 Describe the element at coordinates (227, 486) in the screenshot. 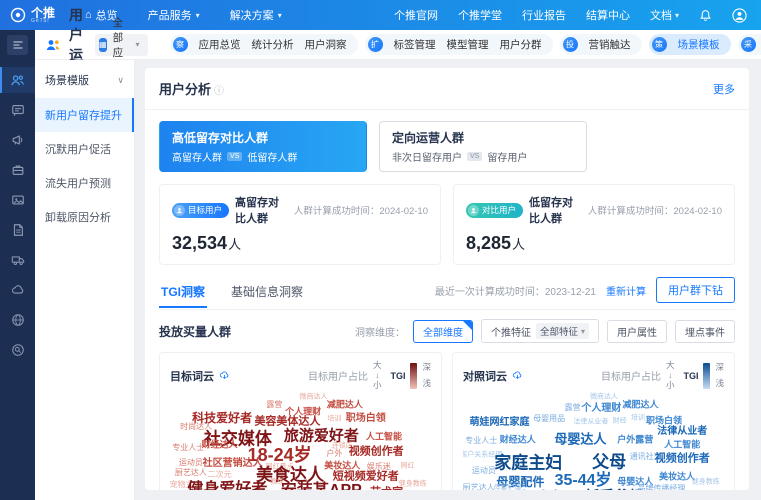

I see `cloud-word: 健身爱好者` at that location.